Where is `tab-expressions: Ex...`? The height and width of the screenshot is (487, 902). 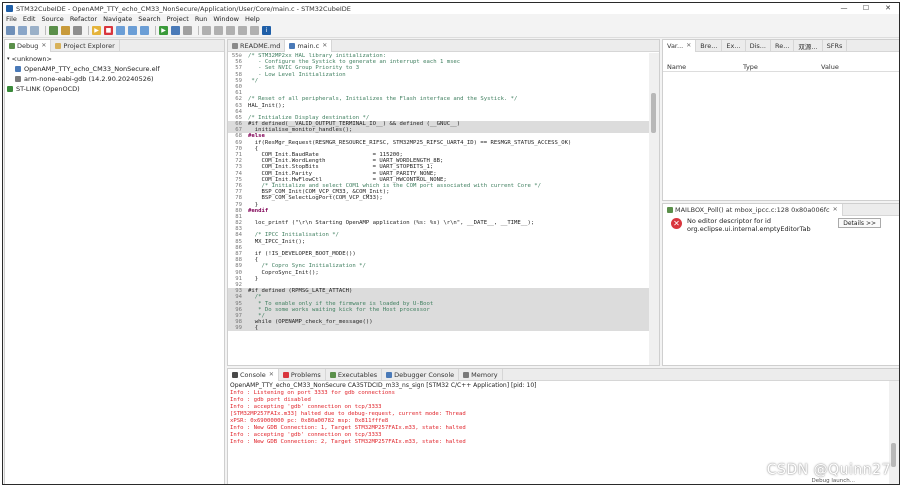
tab-expressions: Ex... is located at coordinates (734, 46).